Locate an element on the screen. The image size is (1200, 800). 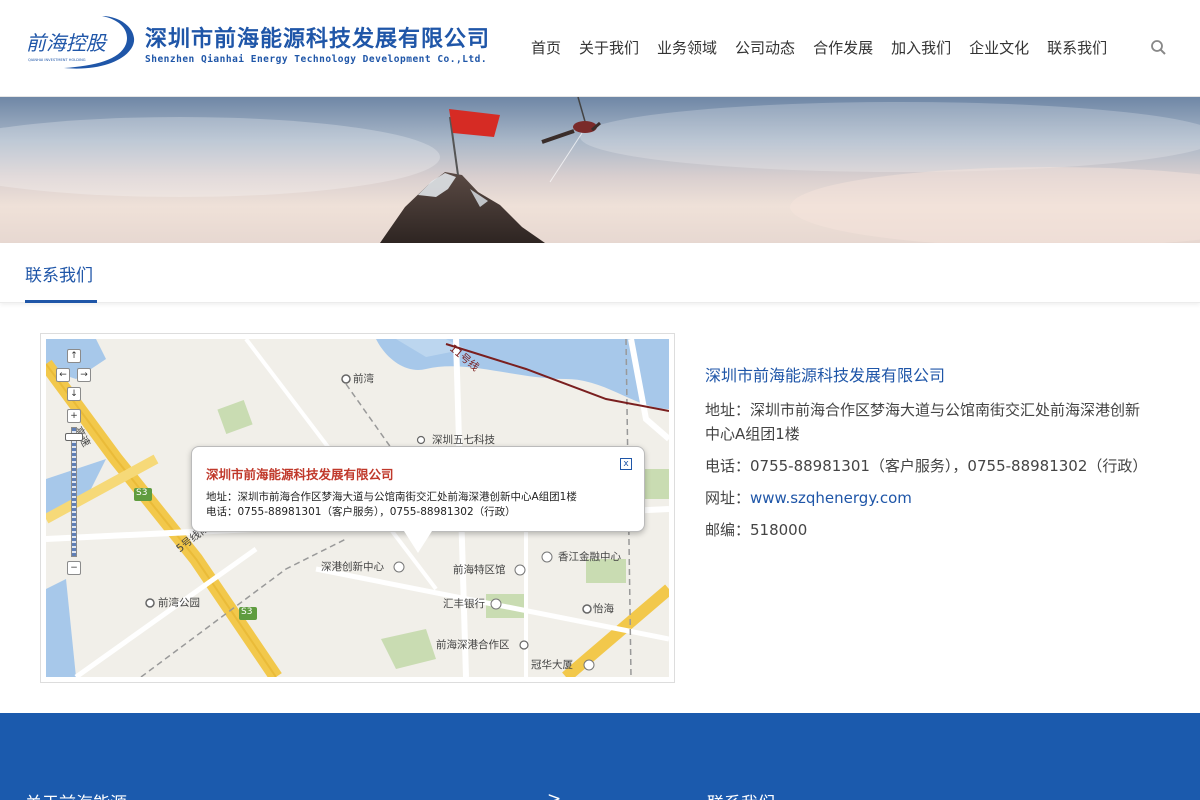
map-label-s3-b: S3 is located at coordinates (247, 612).